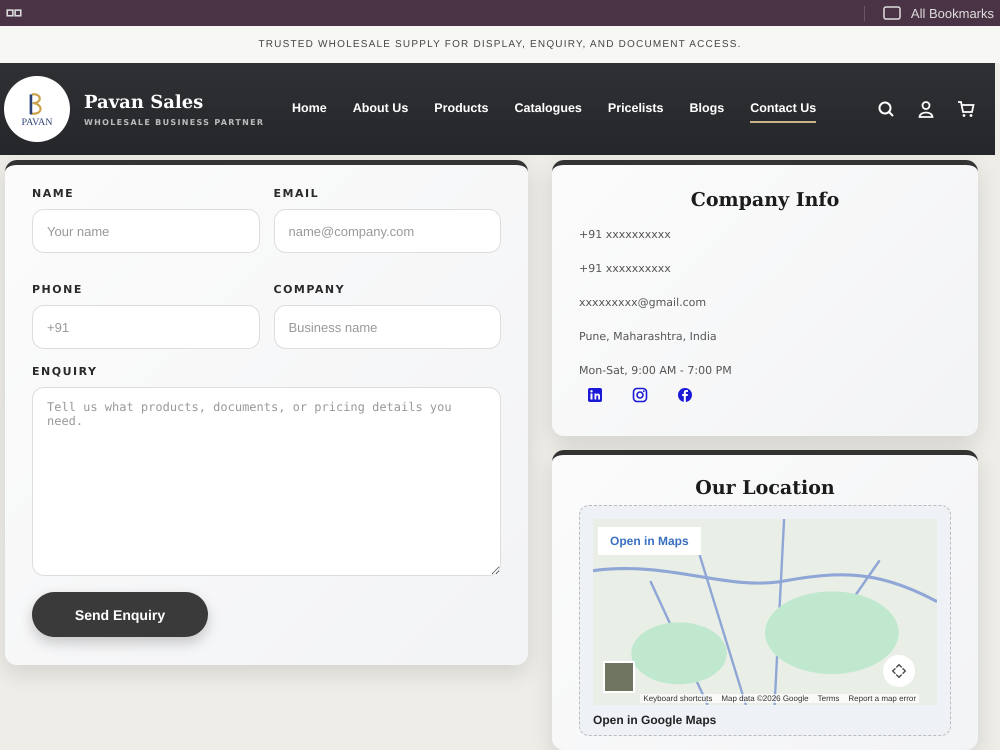  I want to click on nav-link: Catalogues, so click(548, 109).